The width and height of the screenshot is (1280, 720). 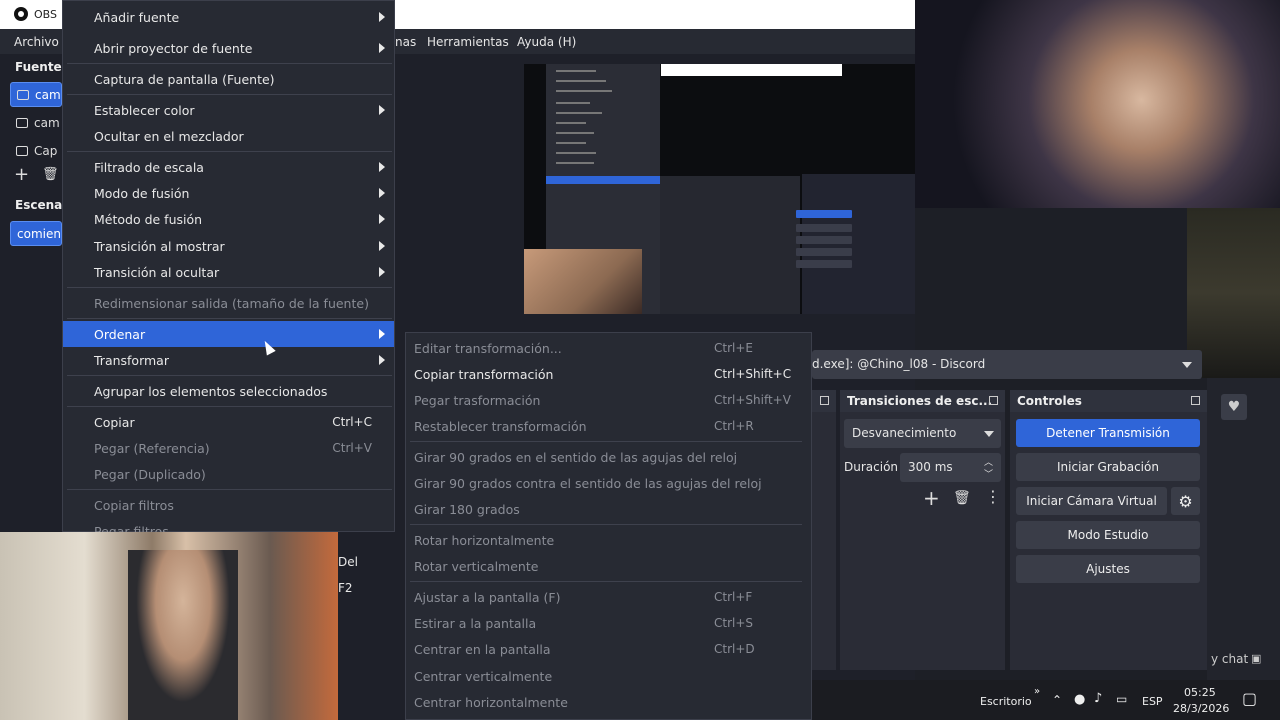 I want to click on menu-item-label: Establecer color, so click(x=144, y=110).